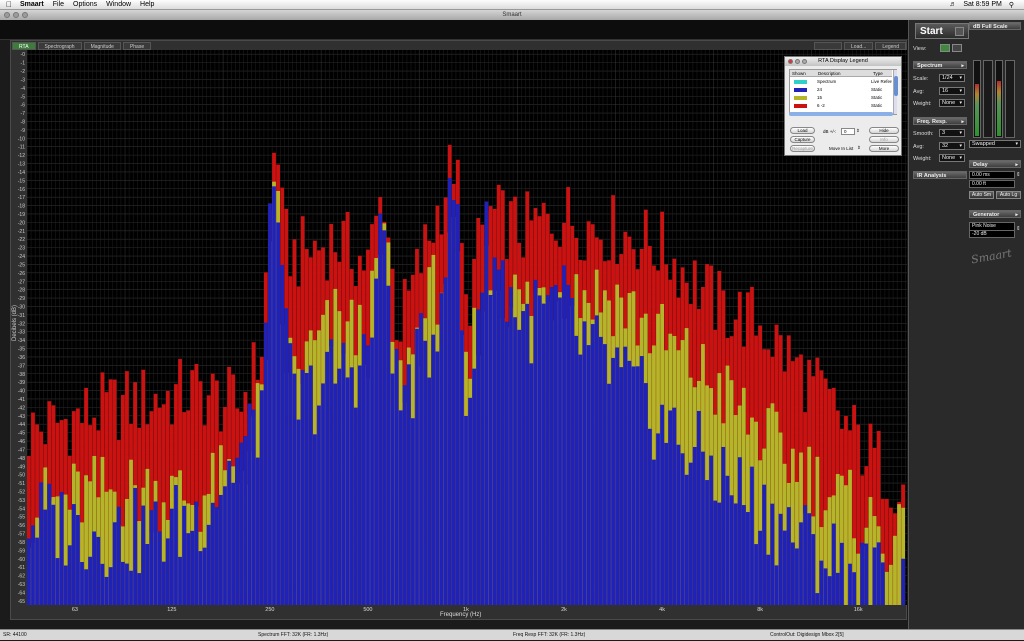 This screenshot has width=1024, height=641. What do you see at coordinates (995, 214) in the screenshot?
I see `generator-header: Generator ▸` at bounding box center [995, 214].